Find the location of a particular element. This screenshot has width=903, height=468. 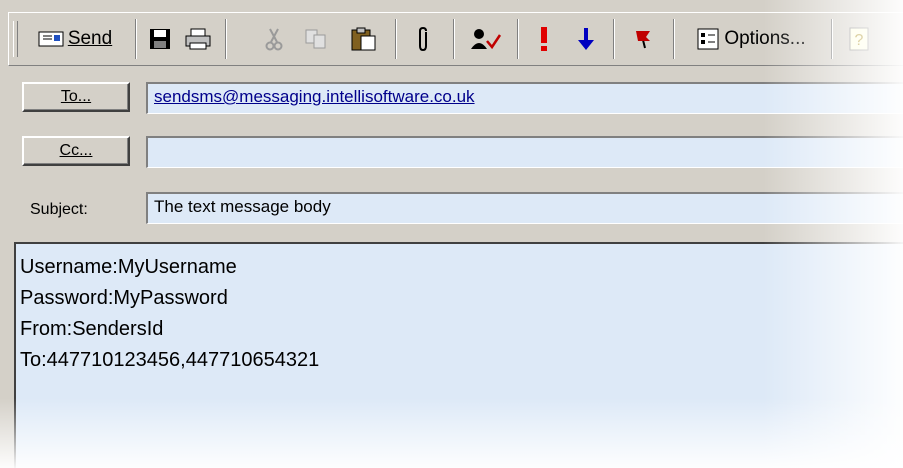

attach-button is located at coordinates (424, 39).